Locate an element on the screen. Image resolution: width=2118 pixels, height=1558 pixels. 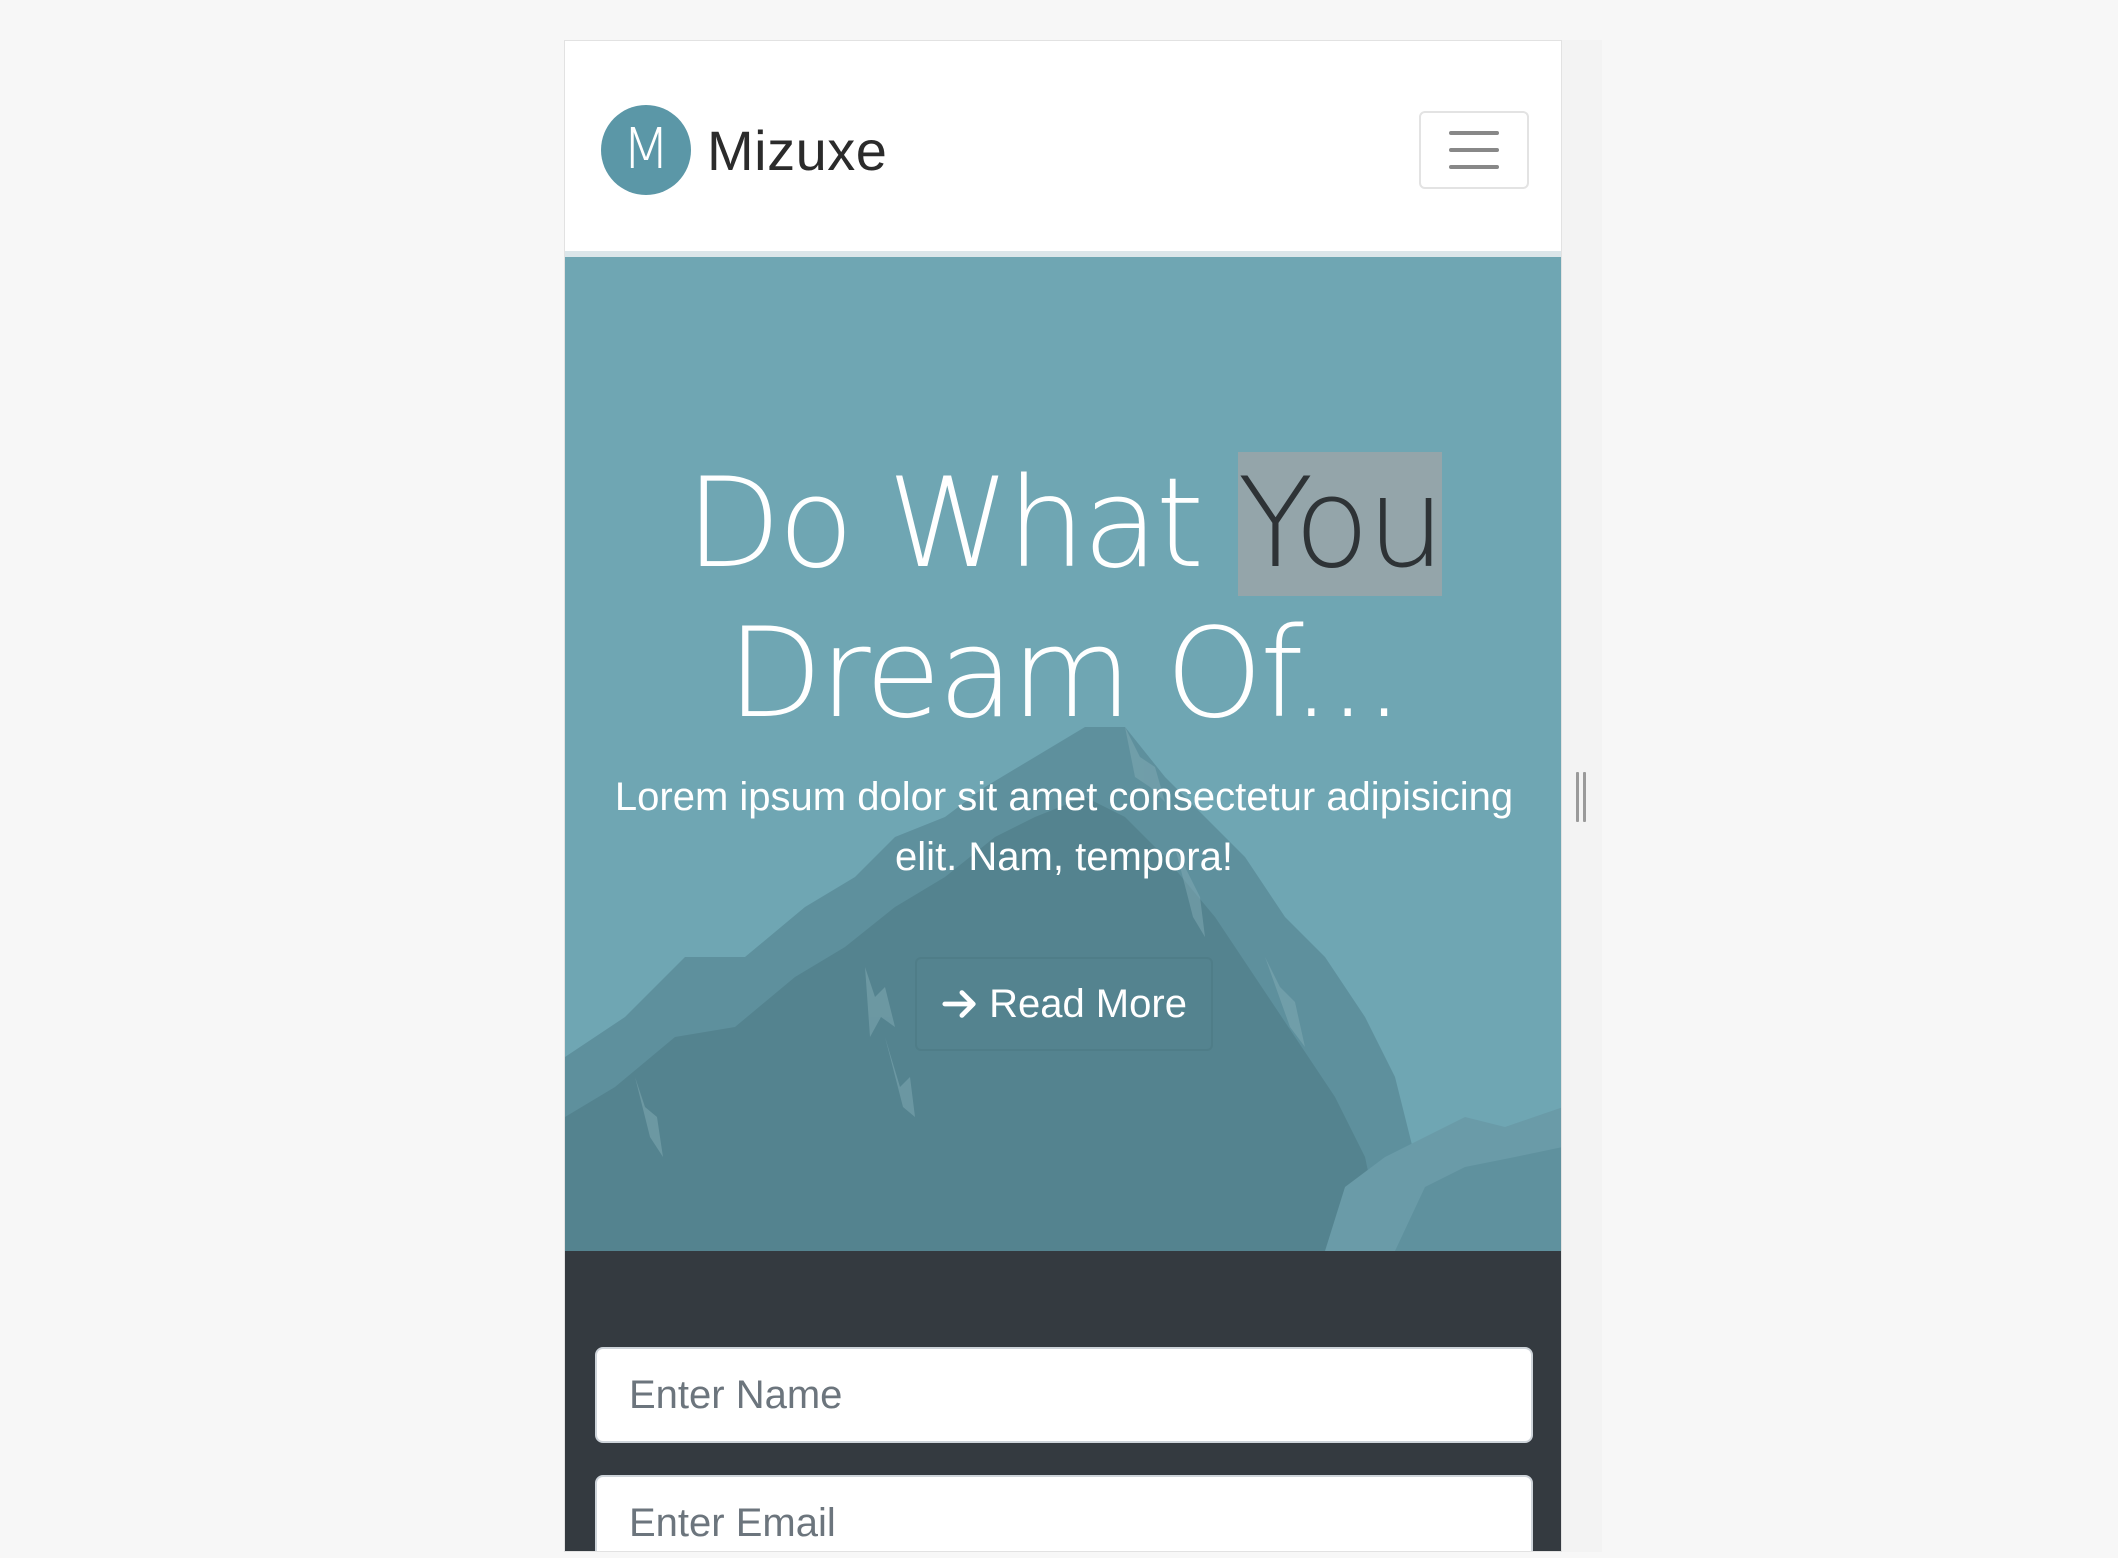
navbar-toggler-button is located at coordinates (1474, 150).